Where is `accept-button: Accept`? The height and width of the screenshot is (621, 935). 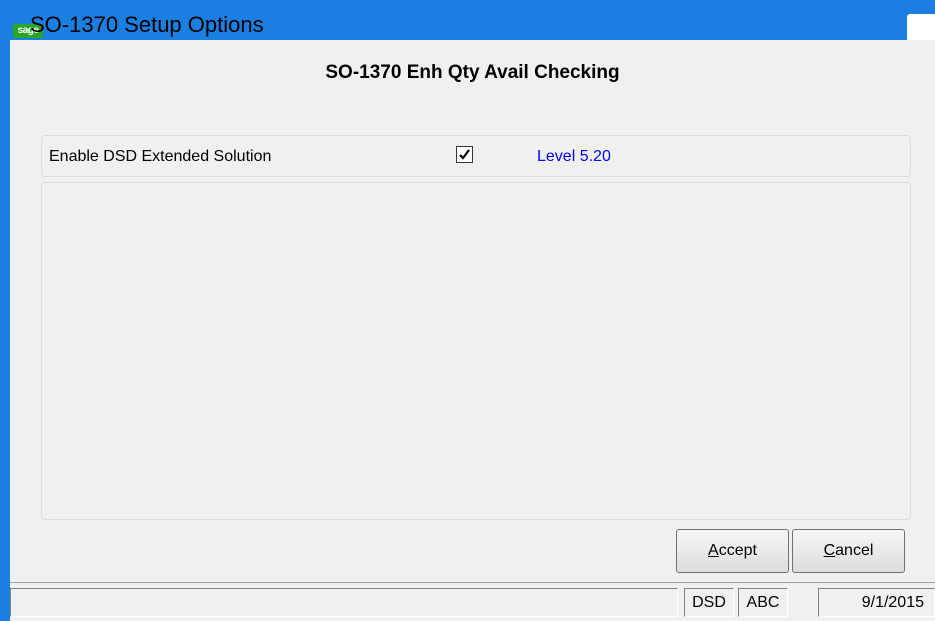 accept-button: Accept is located at coordinates (732, 551).